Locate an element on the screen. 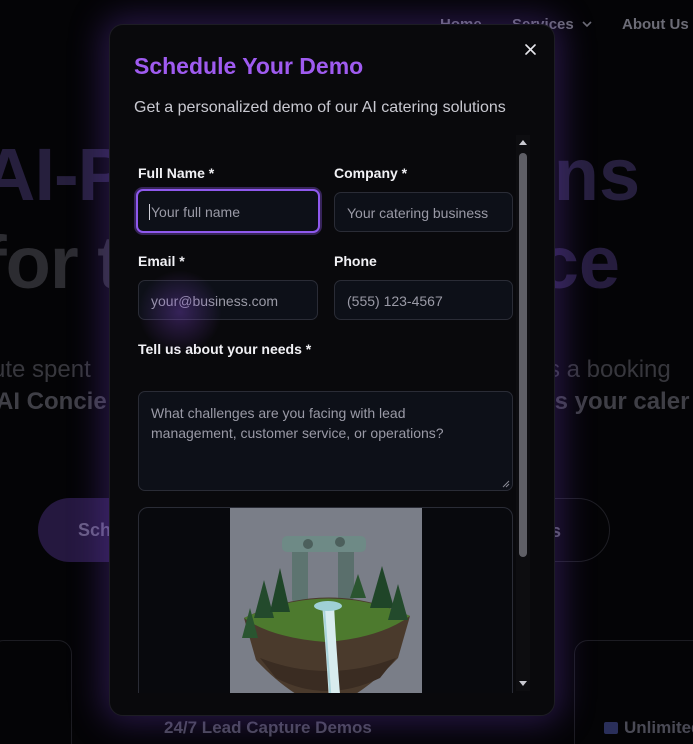 The image size is (693, 744). phone-placeholder: (555) 123-4567 is located at coordinates (395, 301).